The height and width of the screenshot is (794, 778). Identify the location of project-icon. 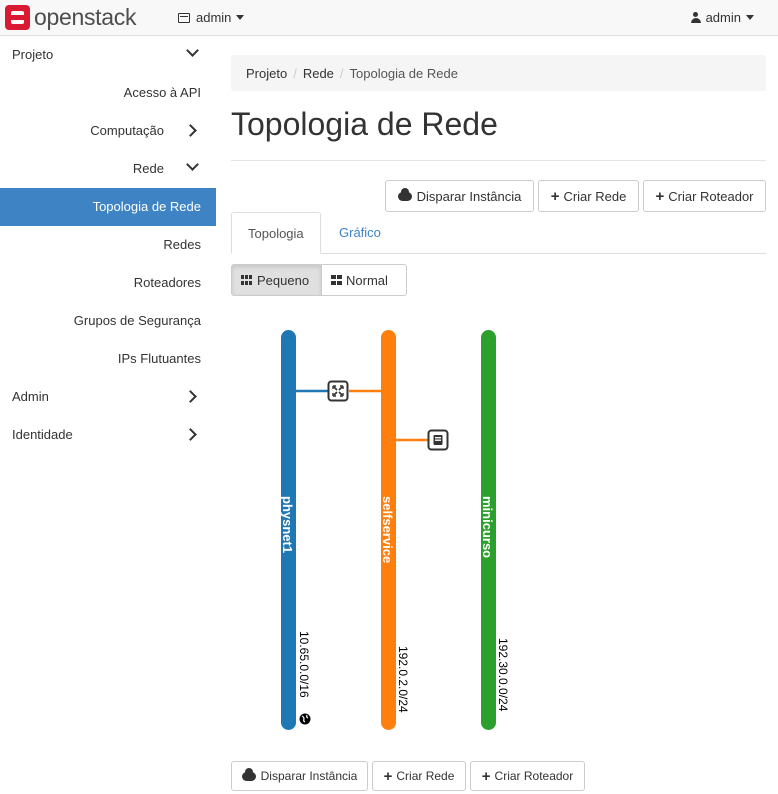
(184, 17).